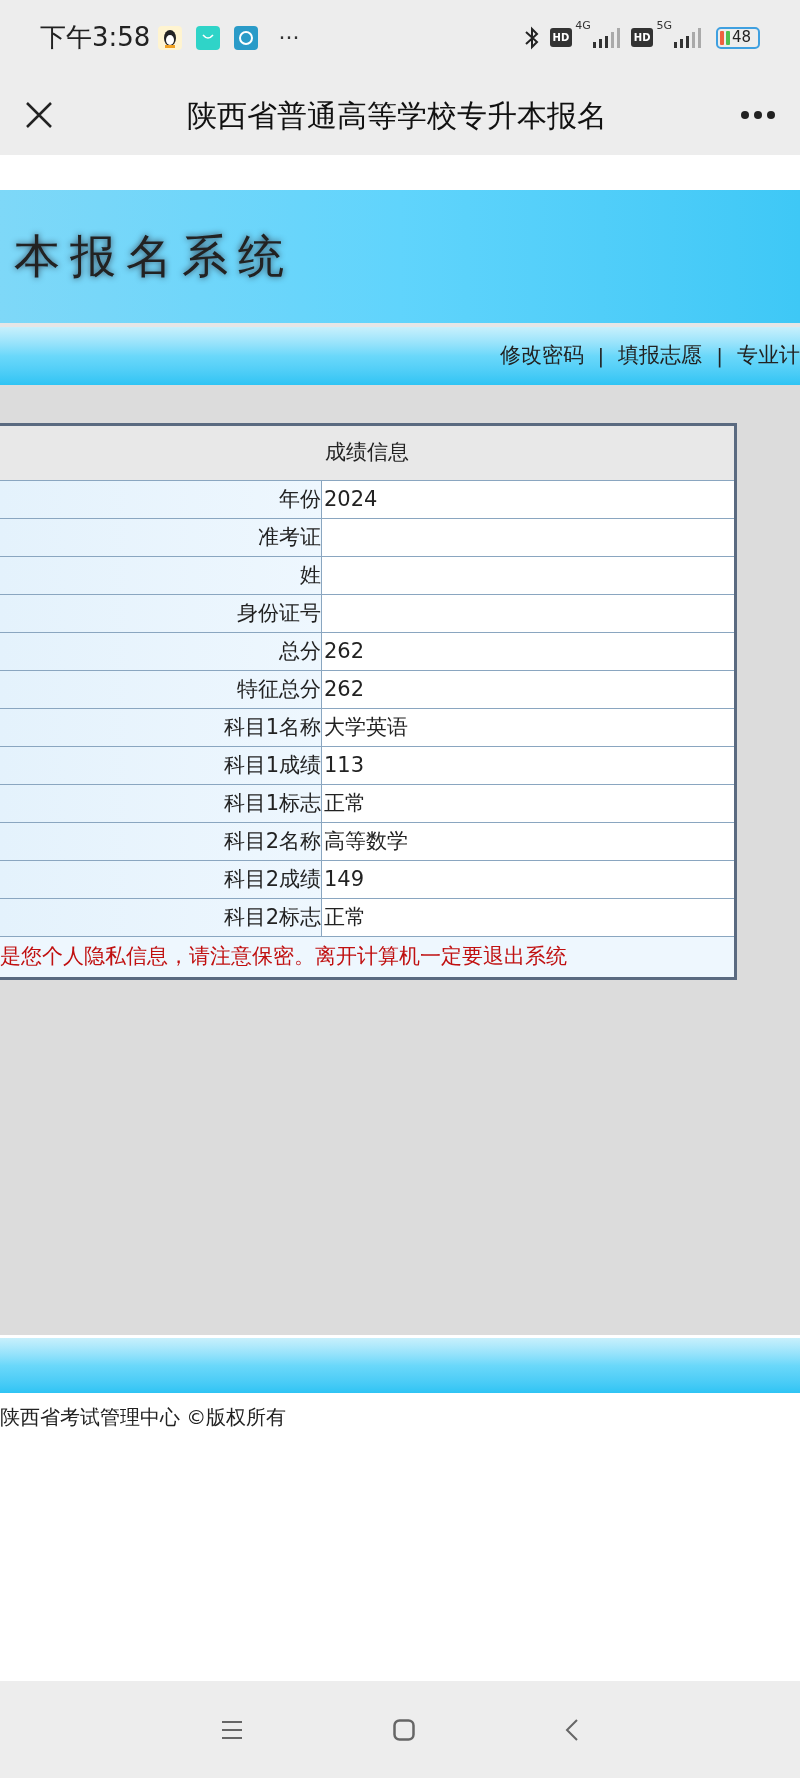 This screenshot has width=800, height=1778. What do you see at coordinates (161, 613) in the screenshot?
I see `field-label: 身份证号` at bounding box center [161, 613].